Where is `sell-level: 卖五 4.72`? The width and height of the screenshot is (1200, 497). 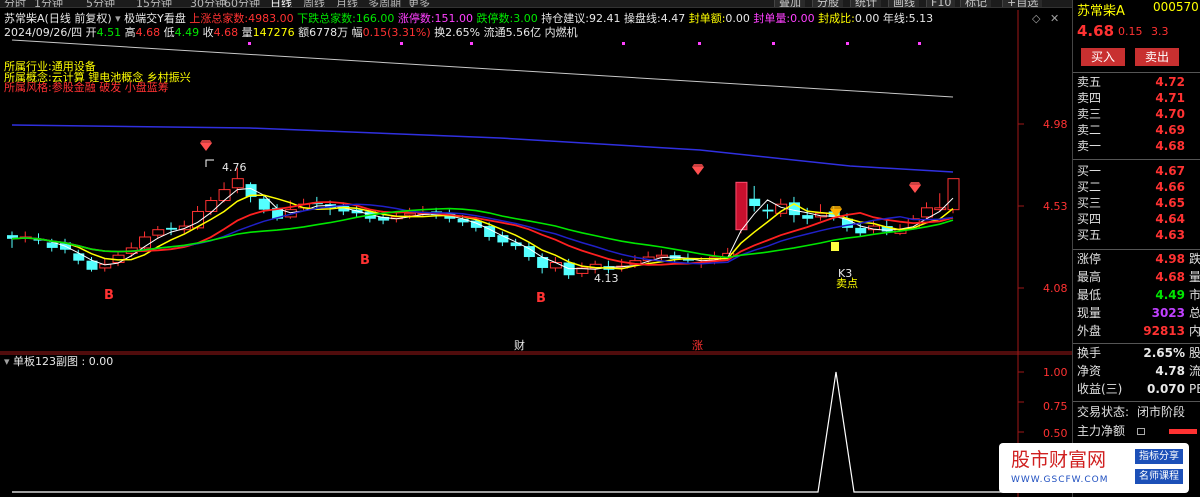 sell-level: 卖五 4.72 is located at coordinates (1136, 82).